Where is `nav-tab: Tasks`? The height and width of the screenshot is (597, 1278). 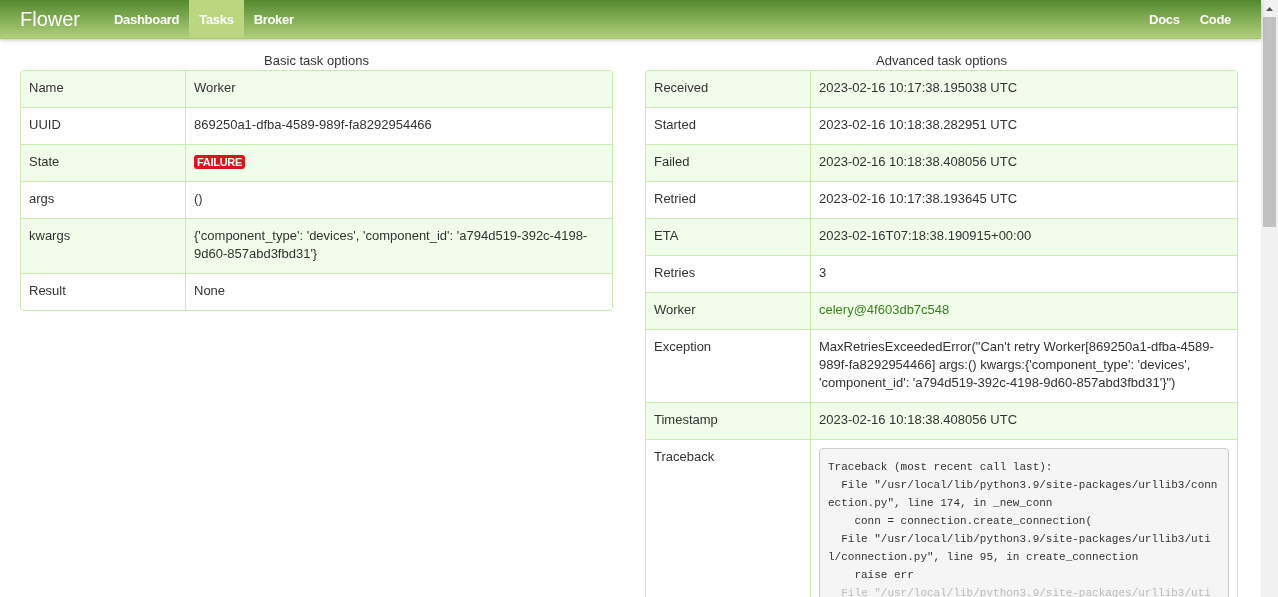
nav-tab: Tasks is located at coordinates (216, 19).